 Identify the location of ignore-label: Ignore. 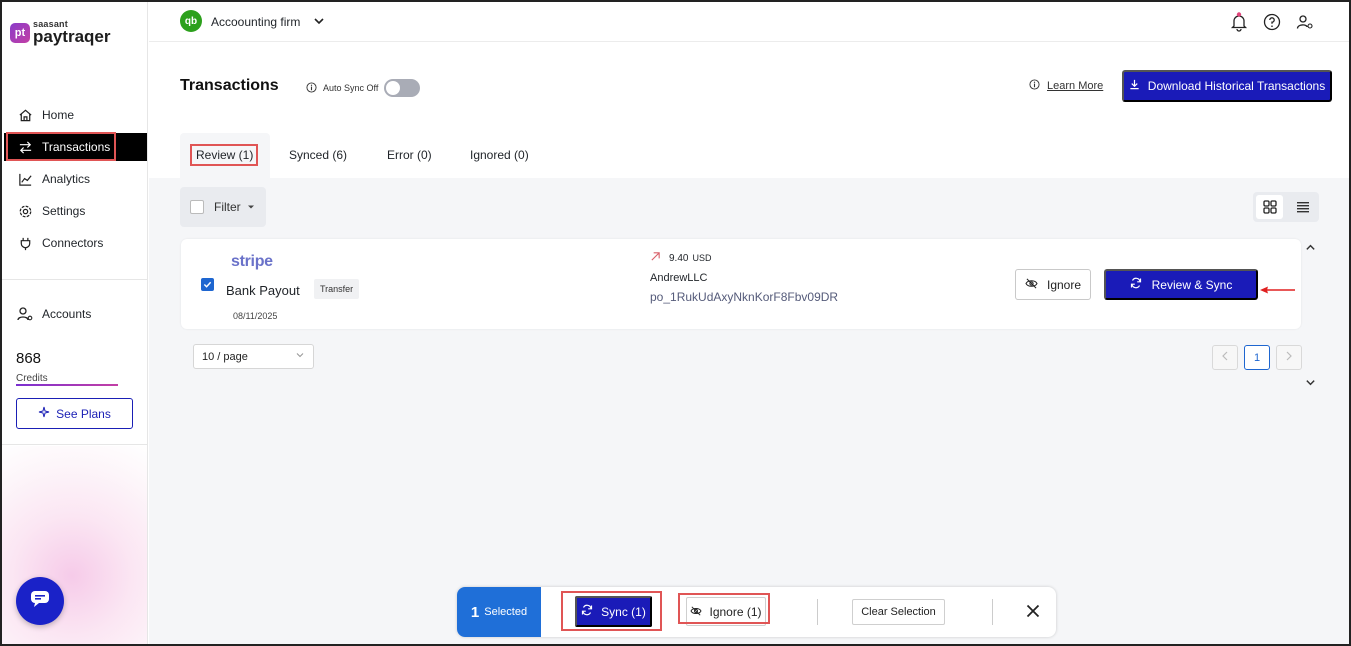
(1064, 284).